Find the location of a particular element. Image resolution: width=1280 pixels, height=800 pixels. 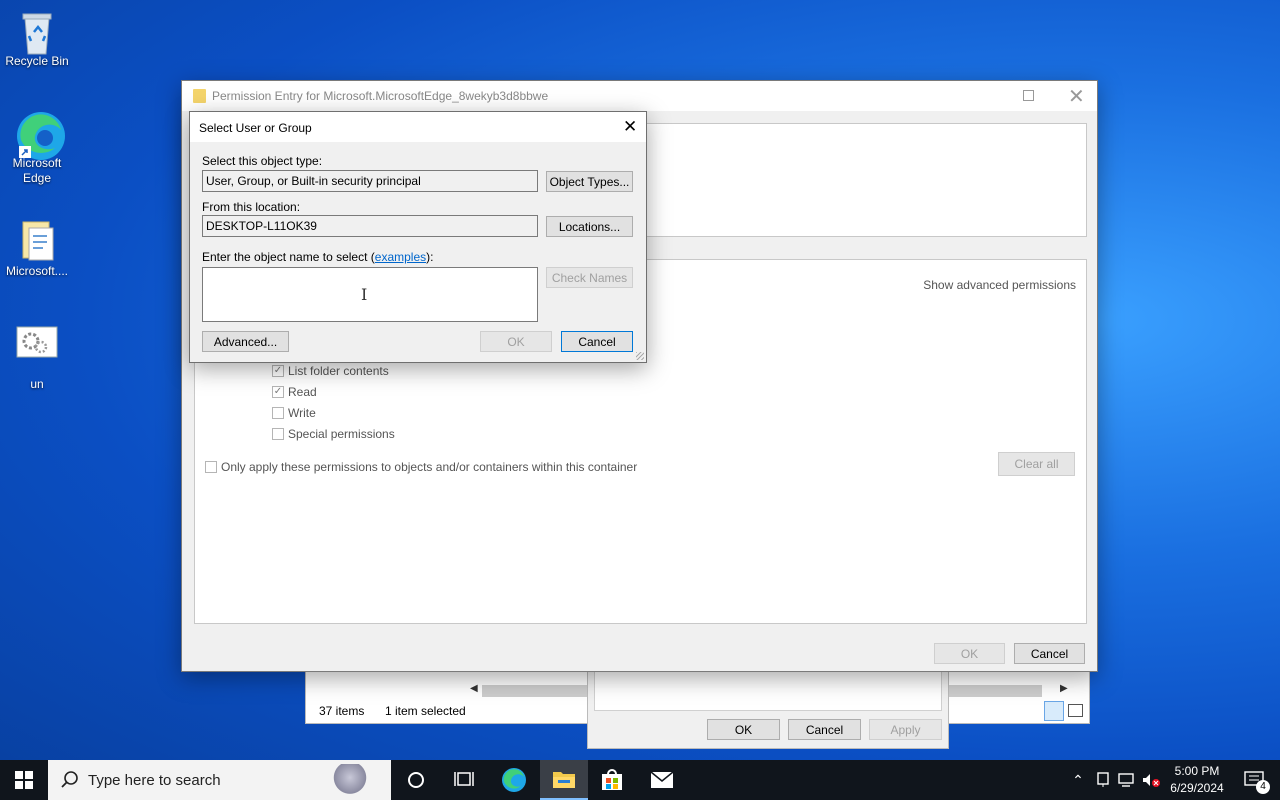

taskbar-search-box: Type here to search is located at coordinates (219, 780).